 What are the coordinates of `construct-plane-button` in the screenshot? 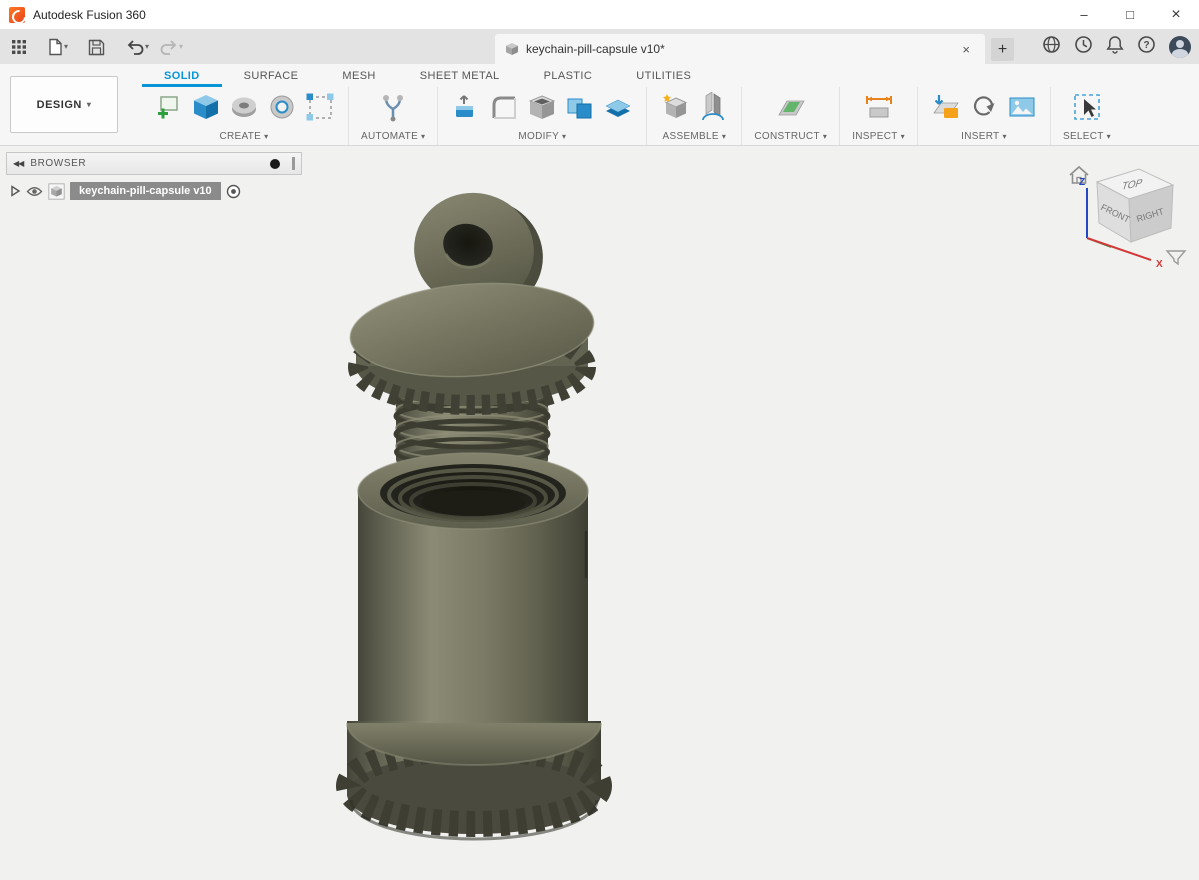 It's located at (791, 107).